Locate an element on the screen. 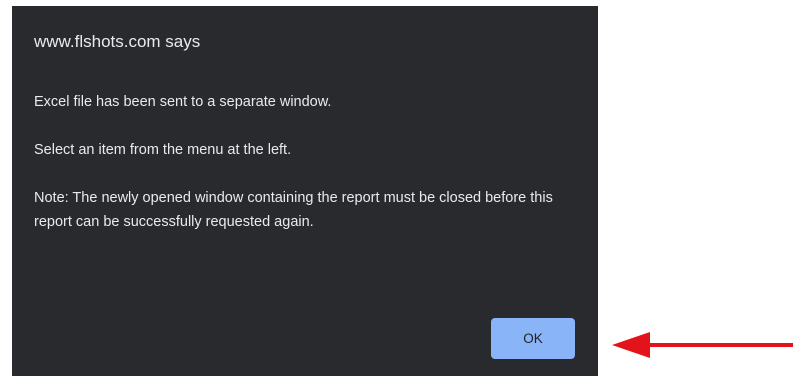  dialog-title: www.flshots.com says is located at coordinates (117, 41).